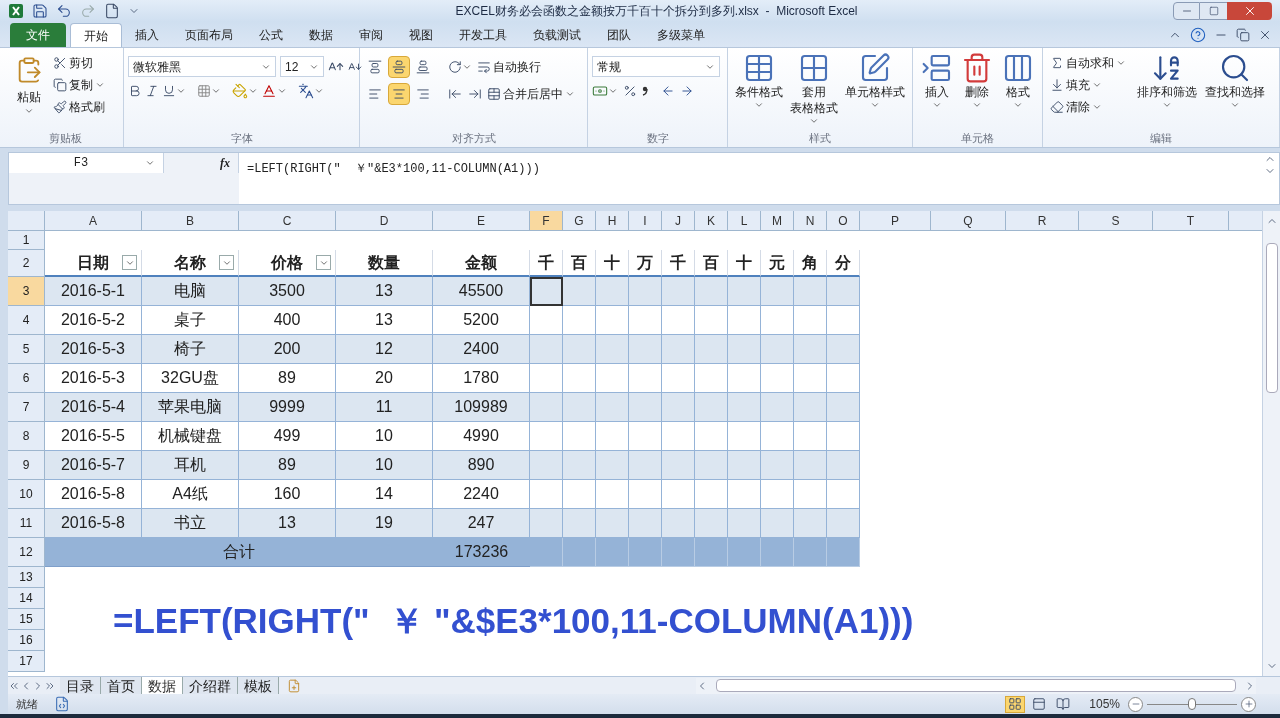  Describe the element at coordinates (209, 35) in the screenshot. I see `ribbon-tab: 页面布局` at that location.